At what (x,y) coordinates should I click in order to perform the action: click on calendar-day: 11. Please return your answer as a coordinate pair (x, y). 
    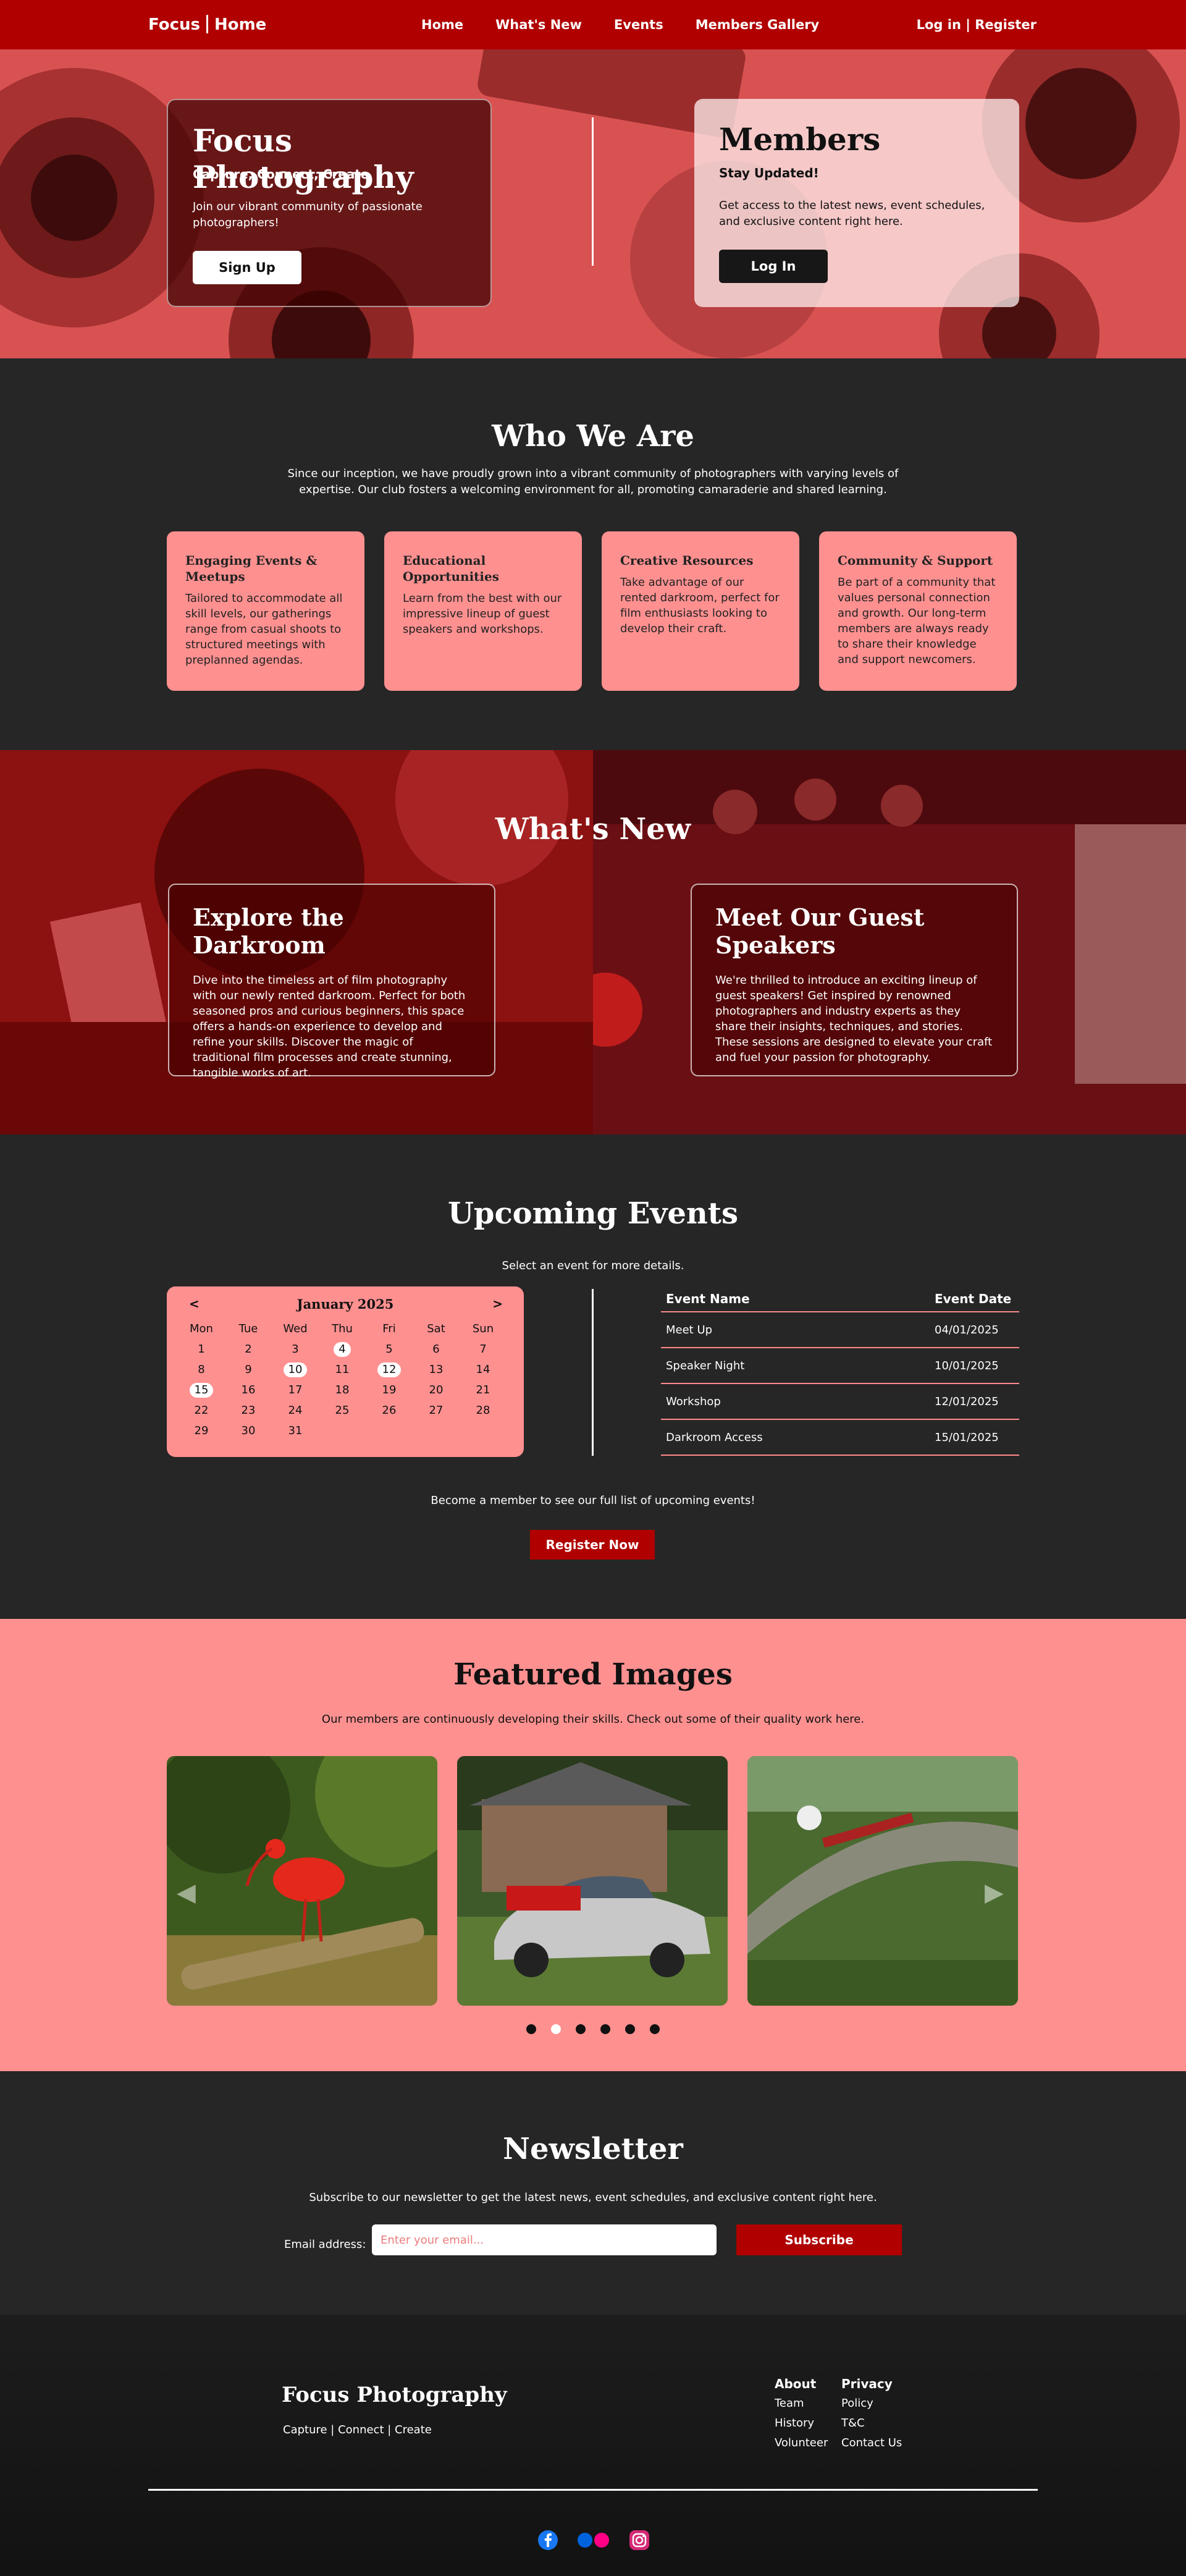
    Looking at the image, I should click on (342, 1369).